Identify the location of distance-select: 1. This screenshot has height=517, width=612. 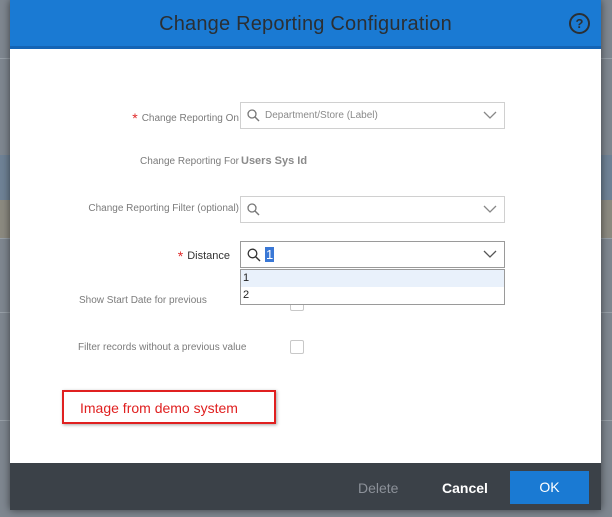
(372, 254).